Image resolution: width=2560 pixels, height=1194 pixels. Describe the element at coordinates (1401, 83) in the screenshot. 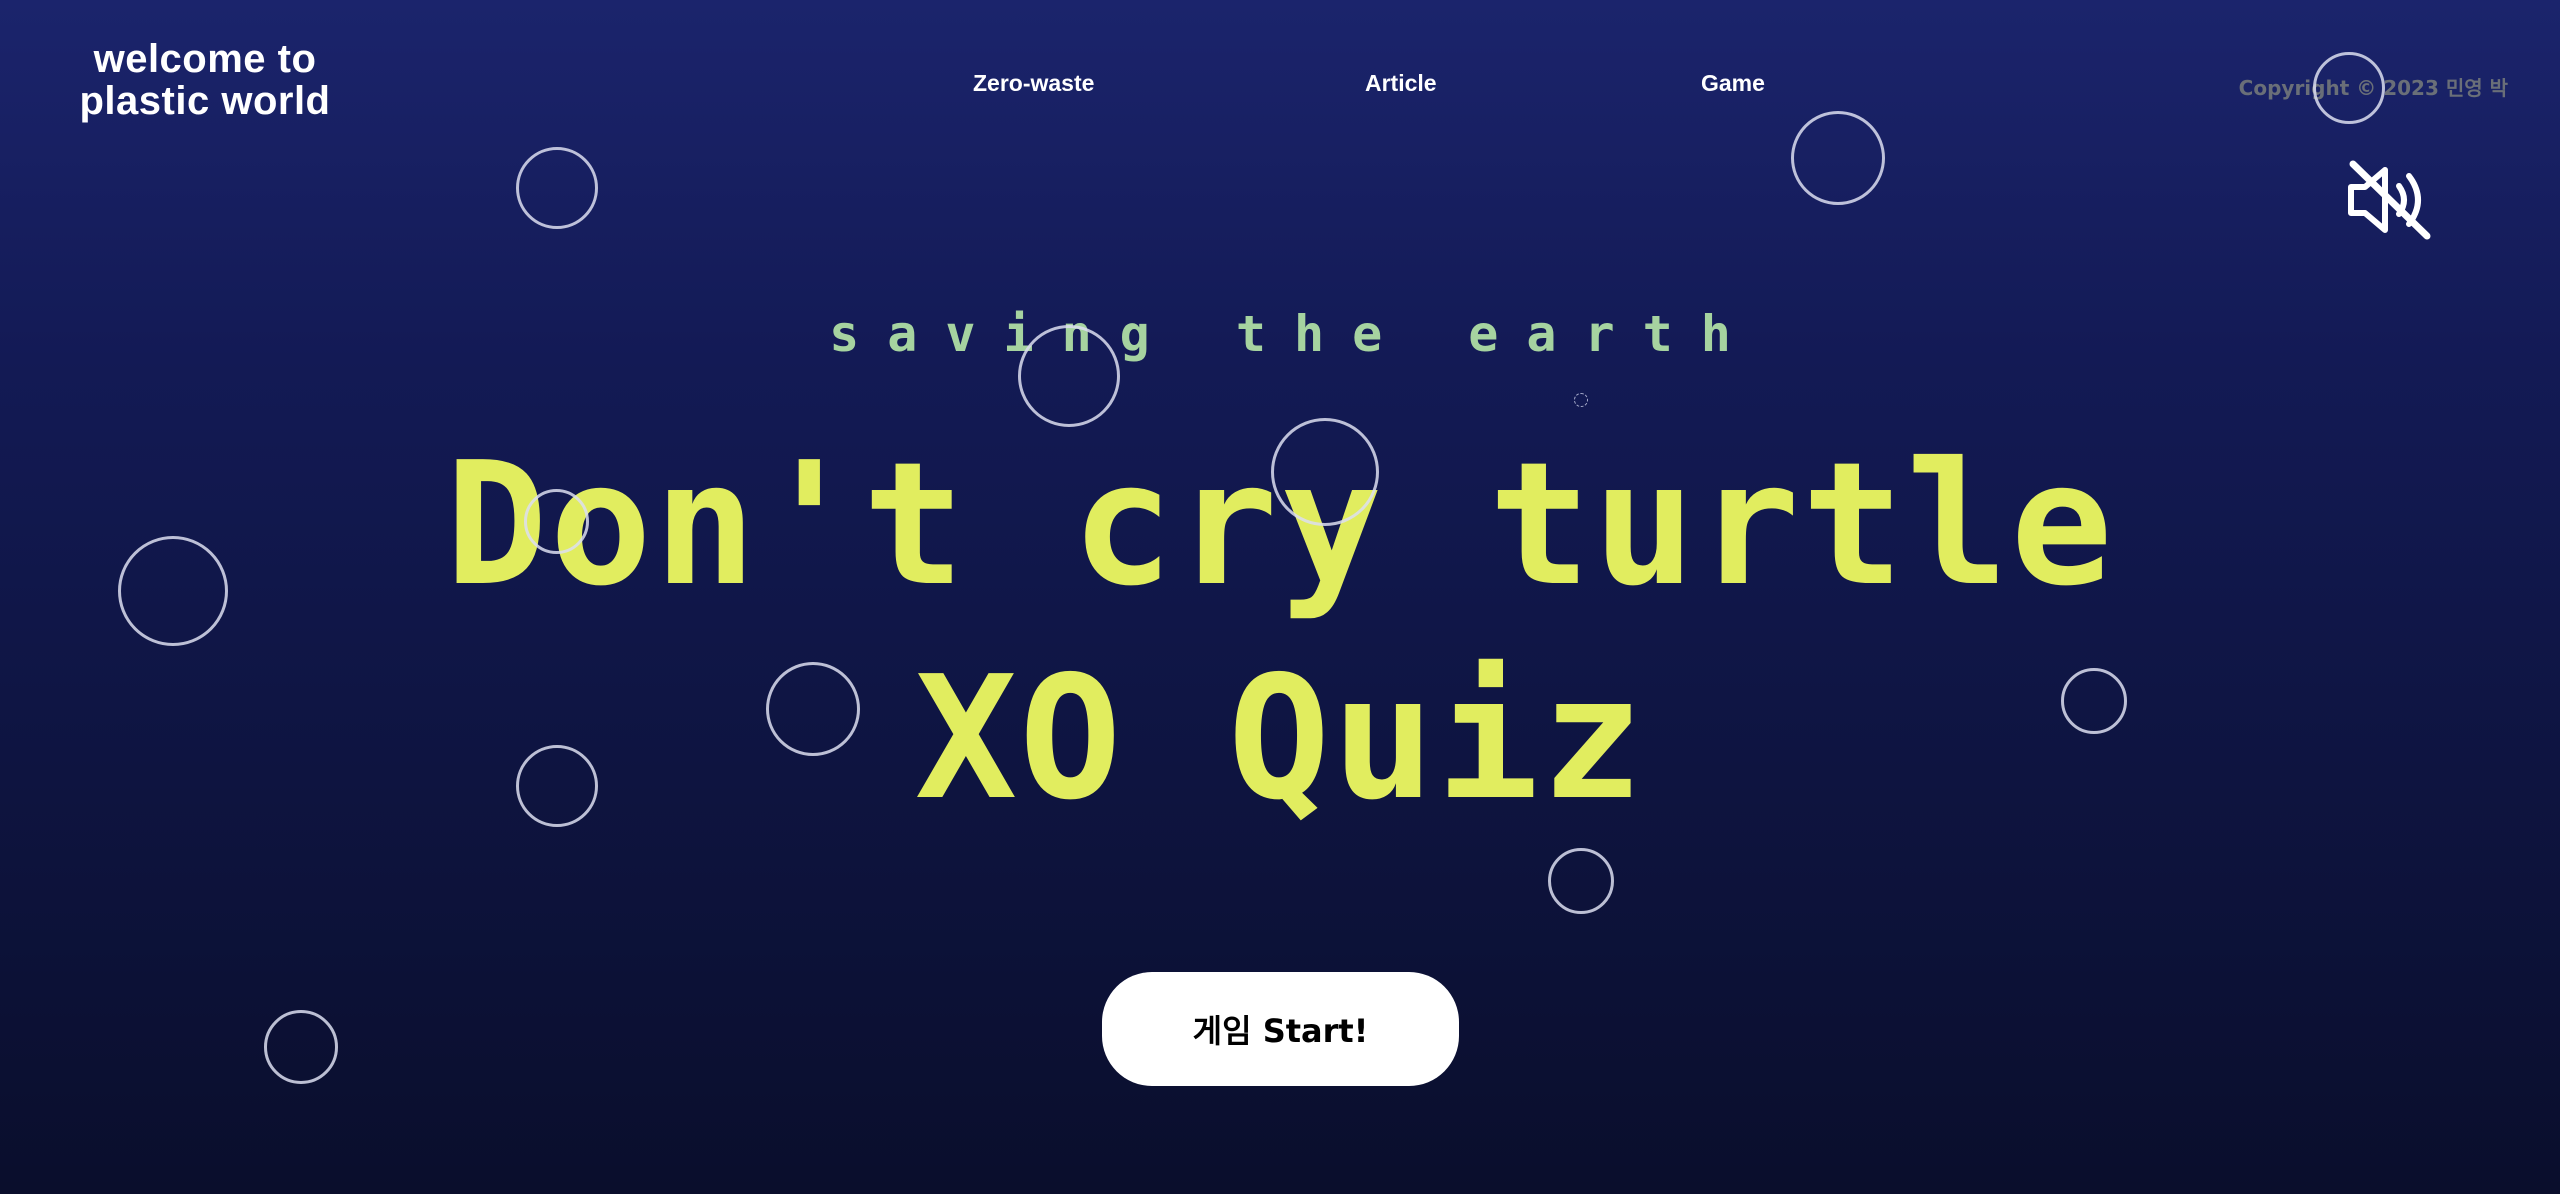

I see `nav-item-article: Article` at that location.